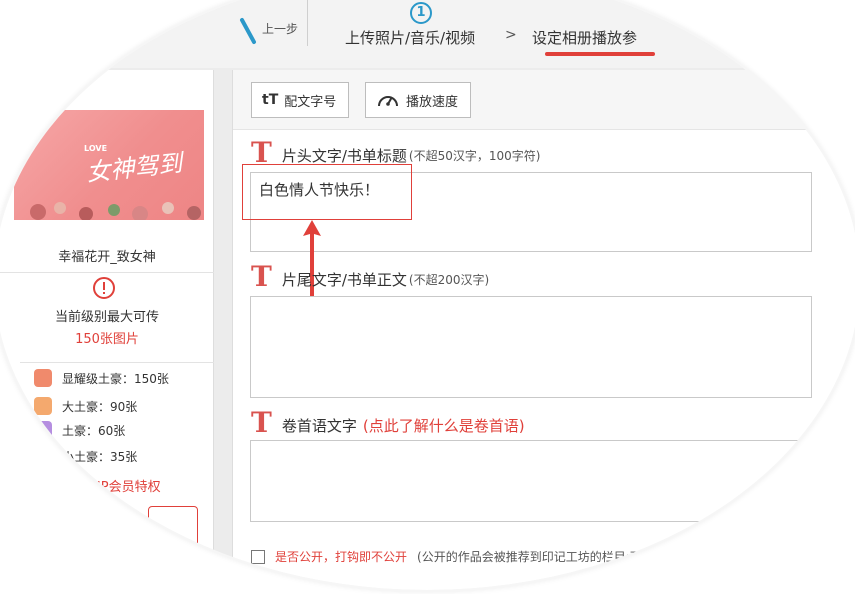 This screenshot has width=855, height=594. Describe the element at coordinates (531, 347) in the screenshot. I see `ending-text-input` at that location.